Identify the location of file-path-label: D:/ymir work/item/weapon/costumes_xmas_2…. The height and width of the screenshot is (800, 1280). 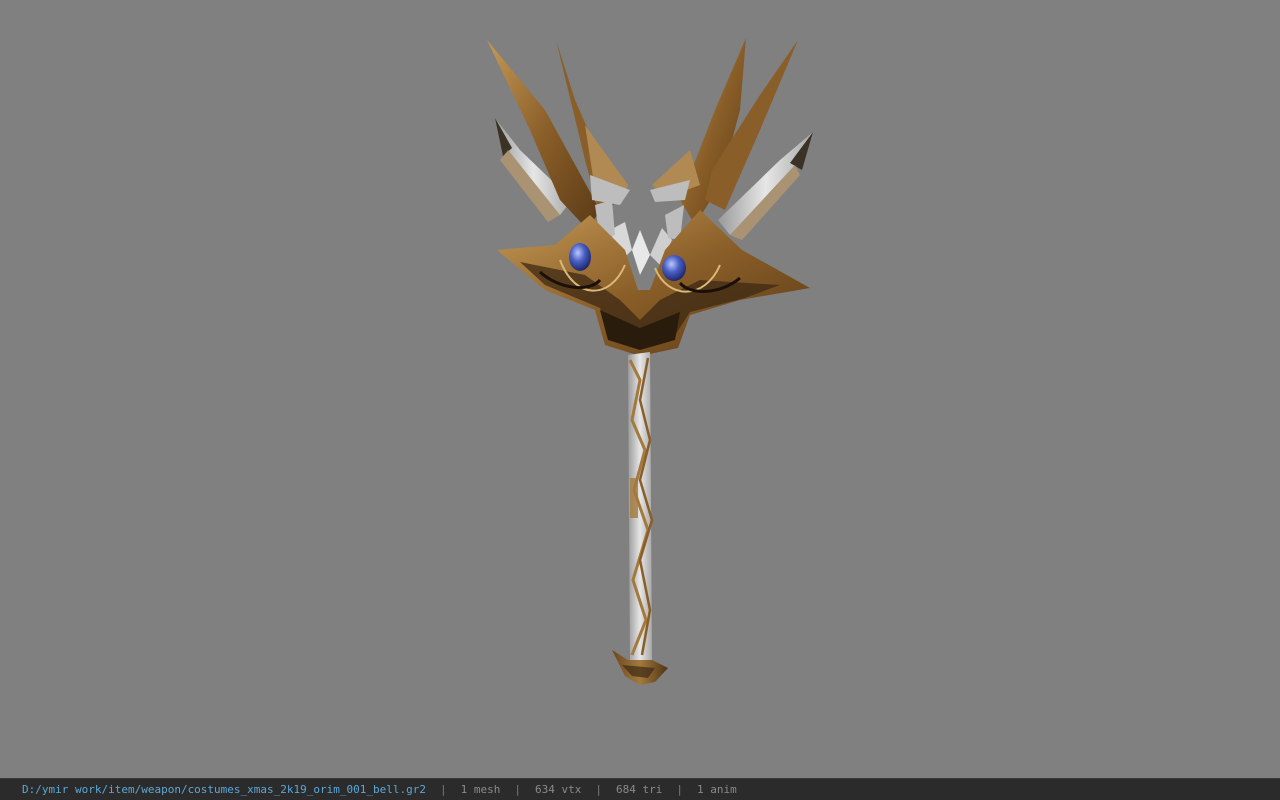
(224, 789).